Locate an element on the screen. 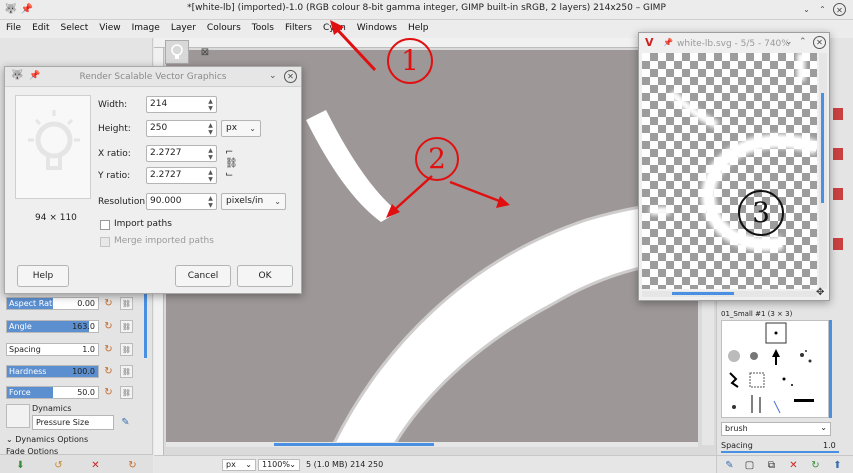 The width and height of the screenshot is (853, 473). ok-button: OK is located at coordinates (265, 276).